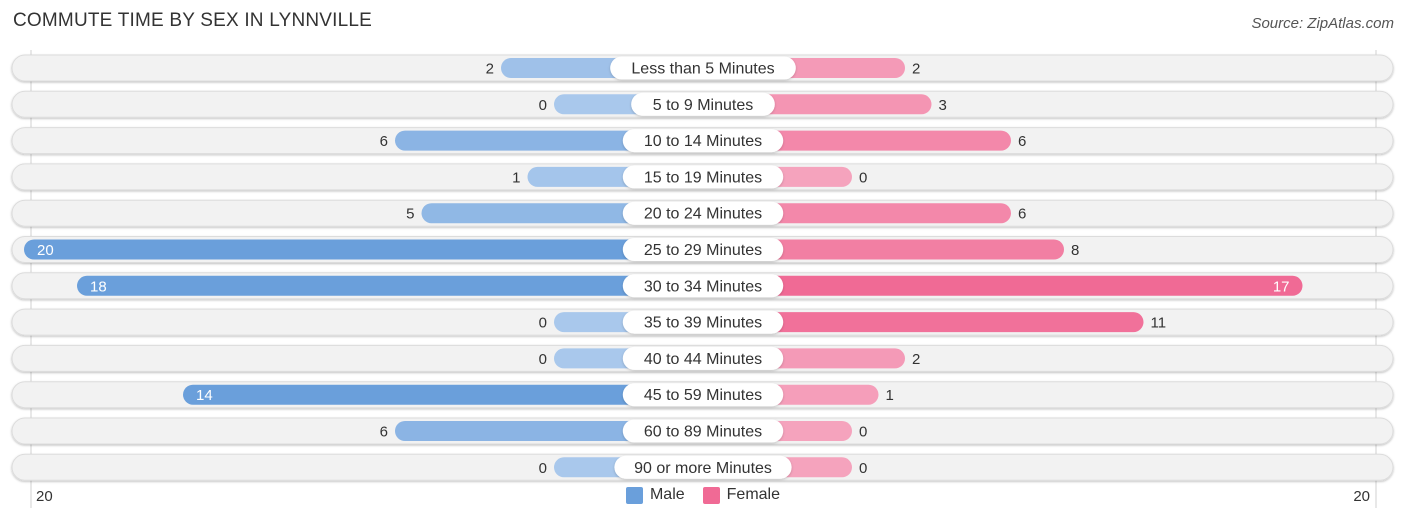 The width and height of the screenshot is (1406, 523). I want to click on category-label: 5 to 9 Minutes, so click(703, 105).